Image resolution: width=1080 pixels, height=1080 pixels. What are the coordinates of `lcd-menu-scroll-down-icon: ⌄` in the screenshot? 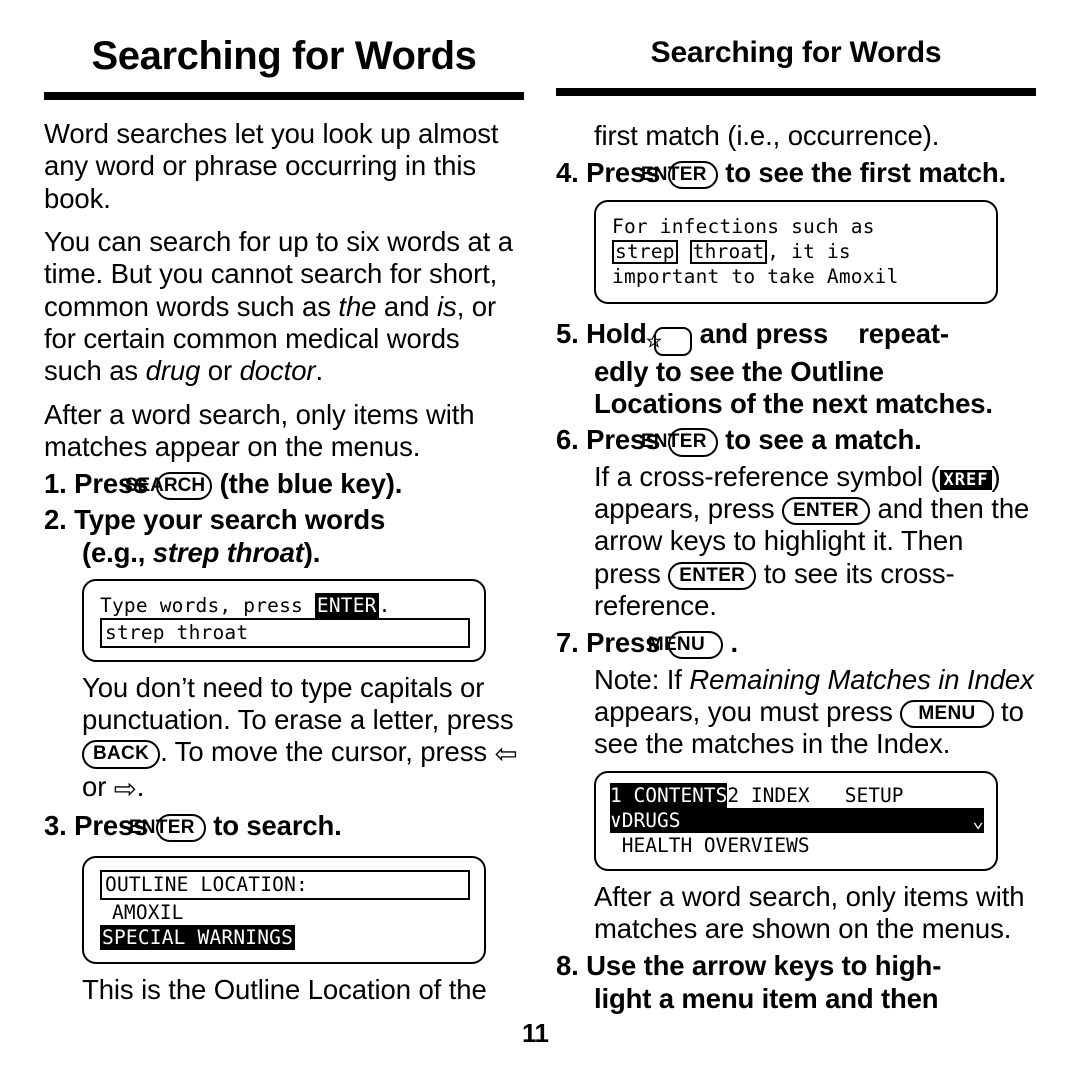 It's located at (978, 820).